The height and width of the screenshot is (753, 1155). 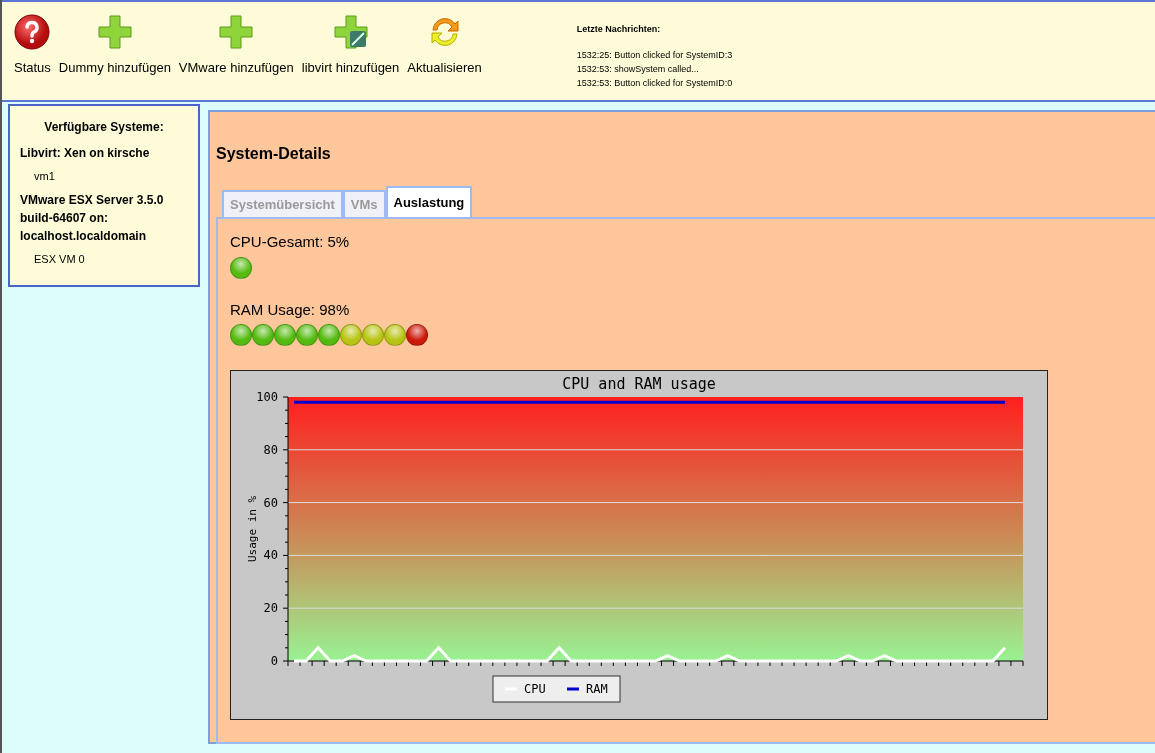 I want to click on meter-label: RAM Usage: 98%, so click(x=290, y=309).